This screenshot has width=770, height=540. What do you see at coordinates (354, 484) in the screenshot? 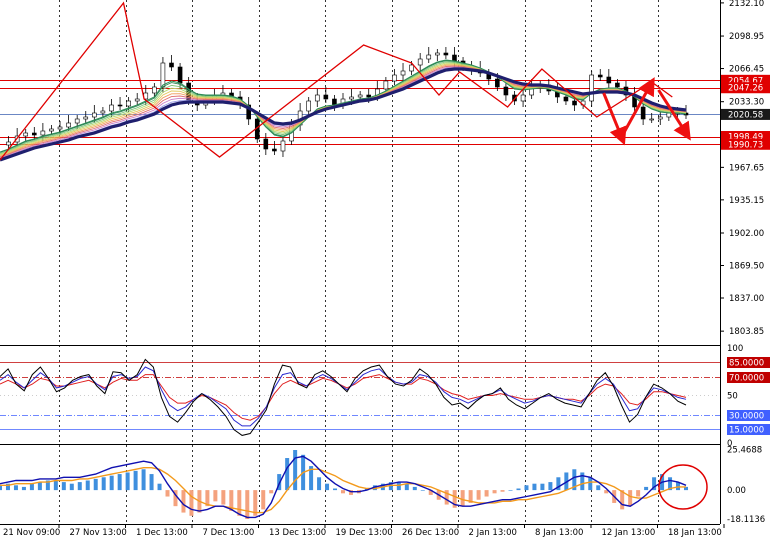
I see `macd-pane` at bounding box center [354, 484].